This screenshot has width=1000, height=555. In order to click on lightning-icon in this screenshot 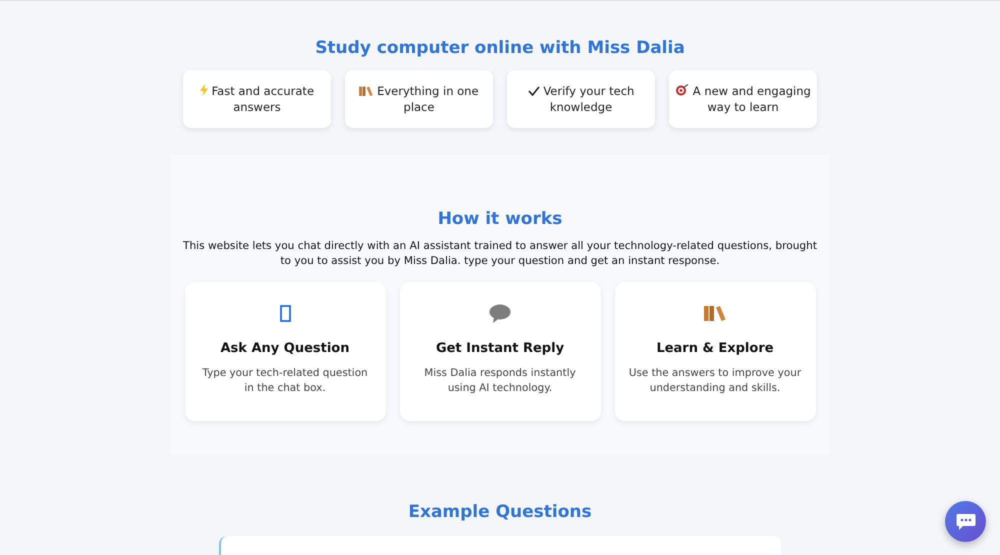, I will do `click(204, 90)`.